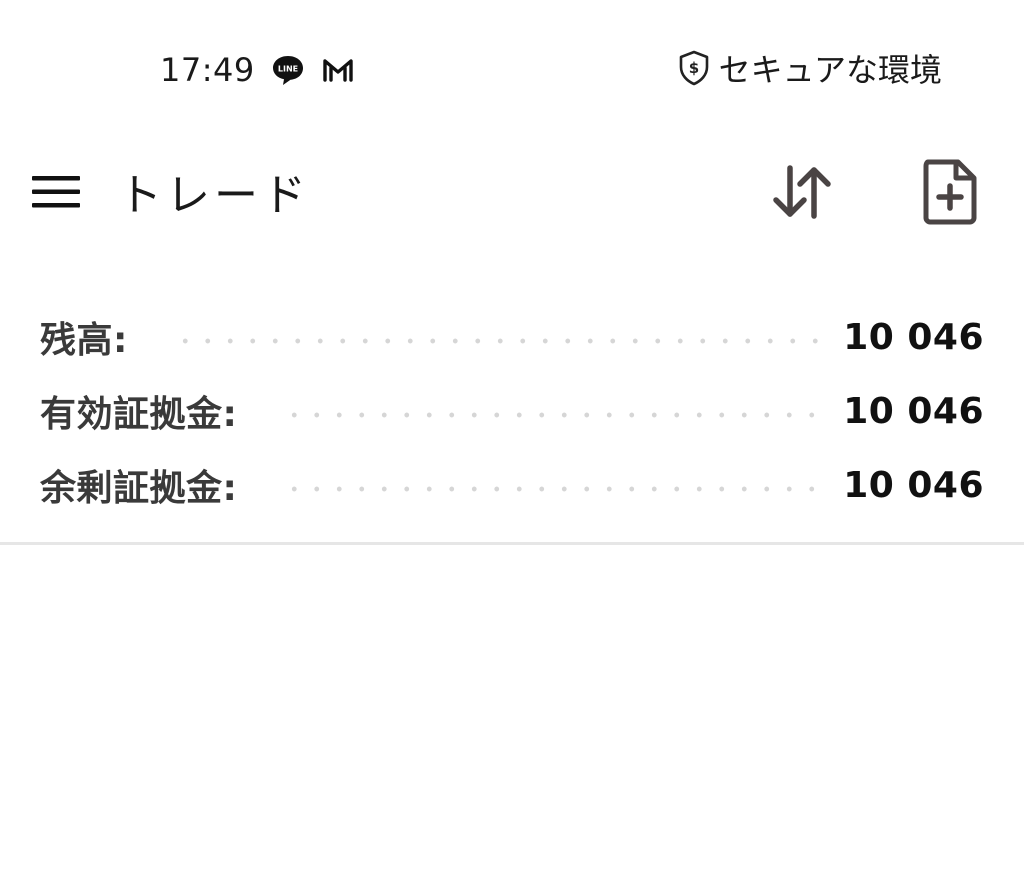 This screenshot has width=1024, height=892. Describe the element at coordinates (338, 70) in the screenshot. I see `gmail-icon` at that location.